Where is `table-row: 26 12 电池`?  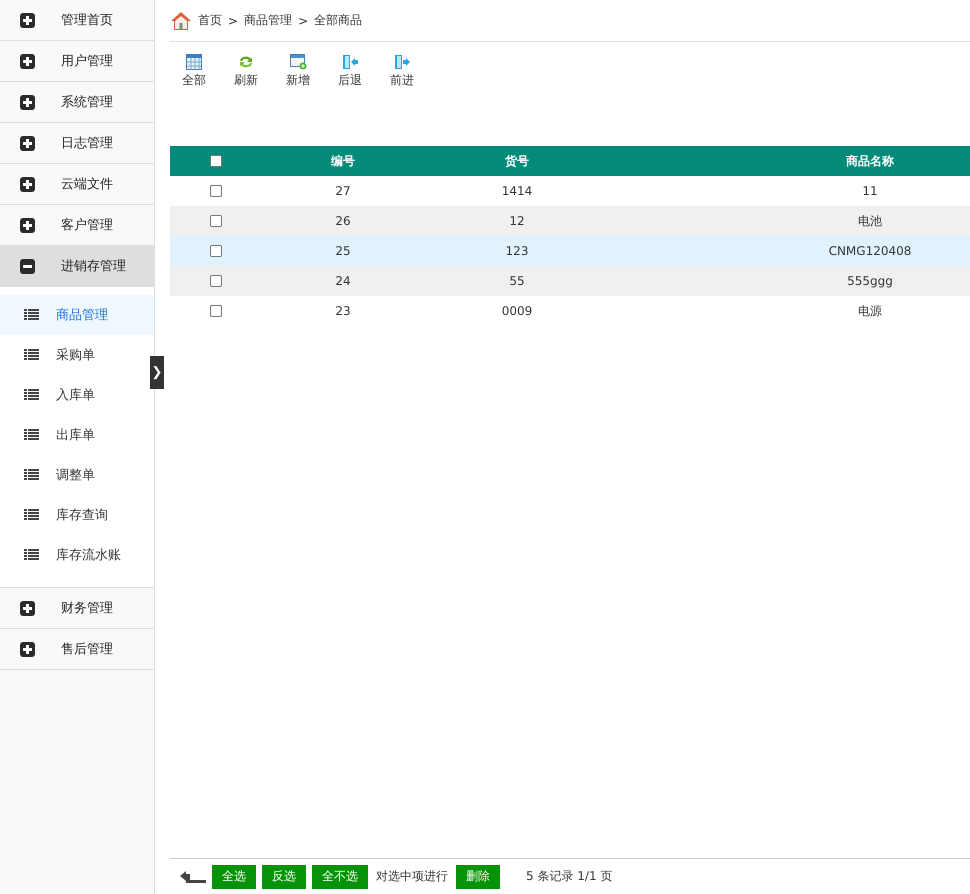 table-row: 26 12 电池 is located at coordinates (570, 221).